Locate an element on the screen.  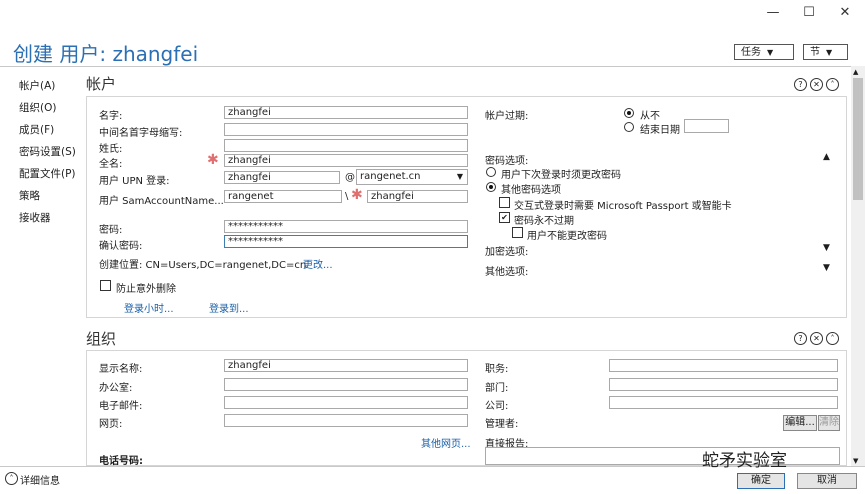
never-expire-label: 密码永不过期 is located at coordinates (544, 221).